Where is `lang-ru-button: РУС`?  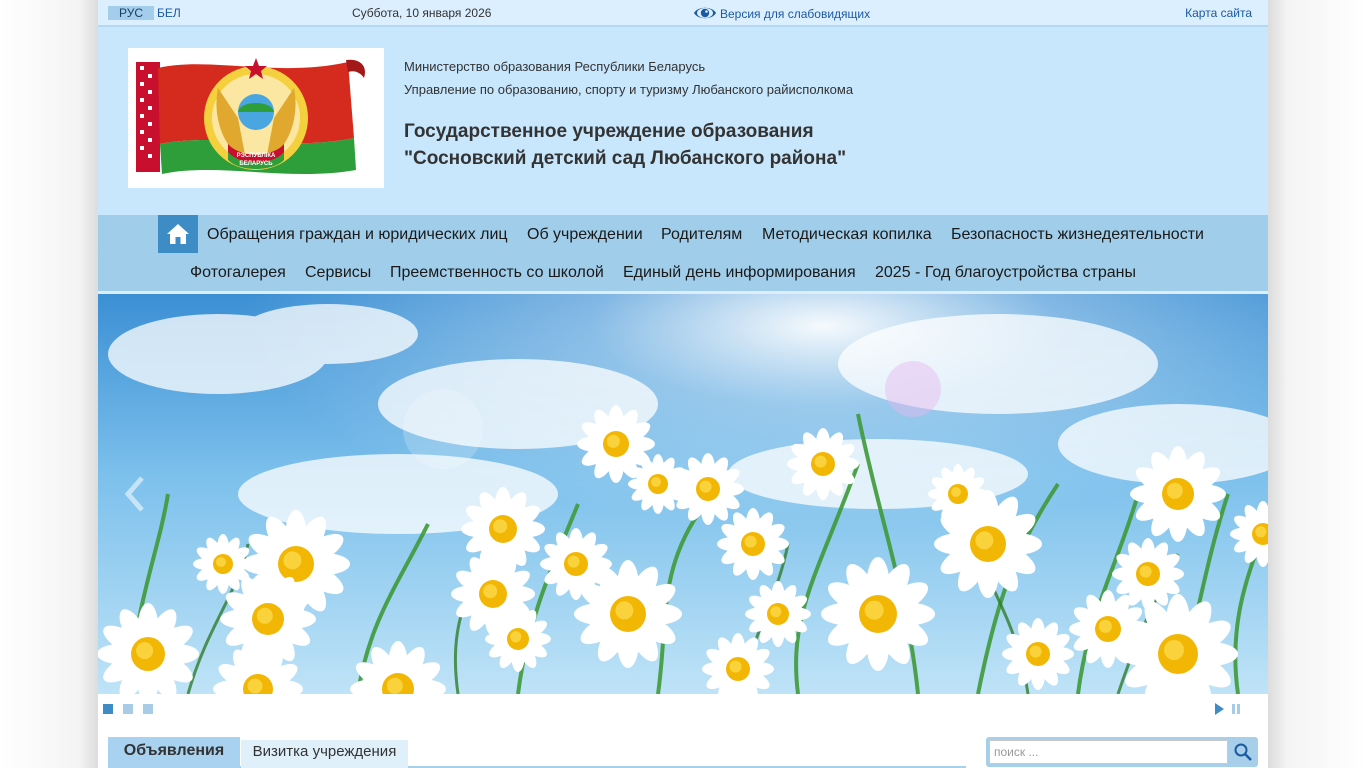 lang-ru-button: РУС is located at coordinates (131, 13).